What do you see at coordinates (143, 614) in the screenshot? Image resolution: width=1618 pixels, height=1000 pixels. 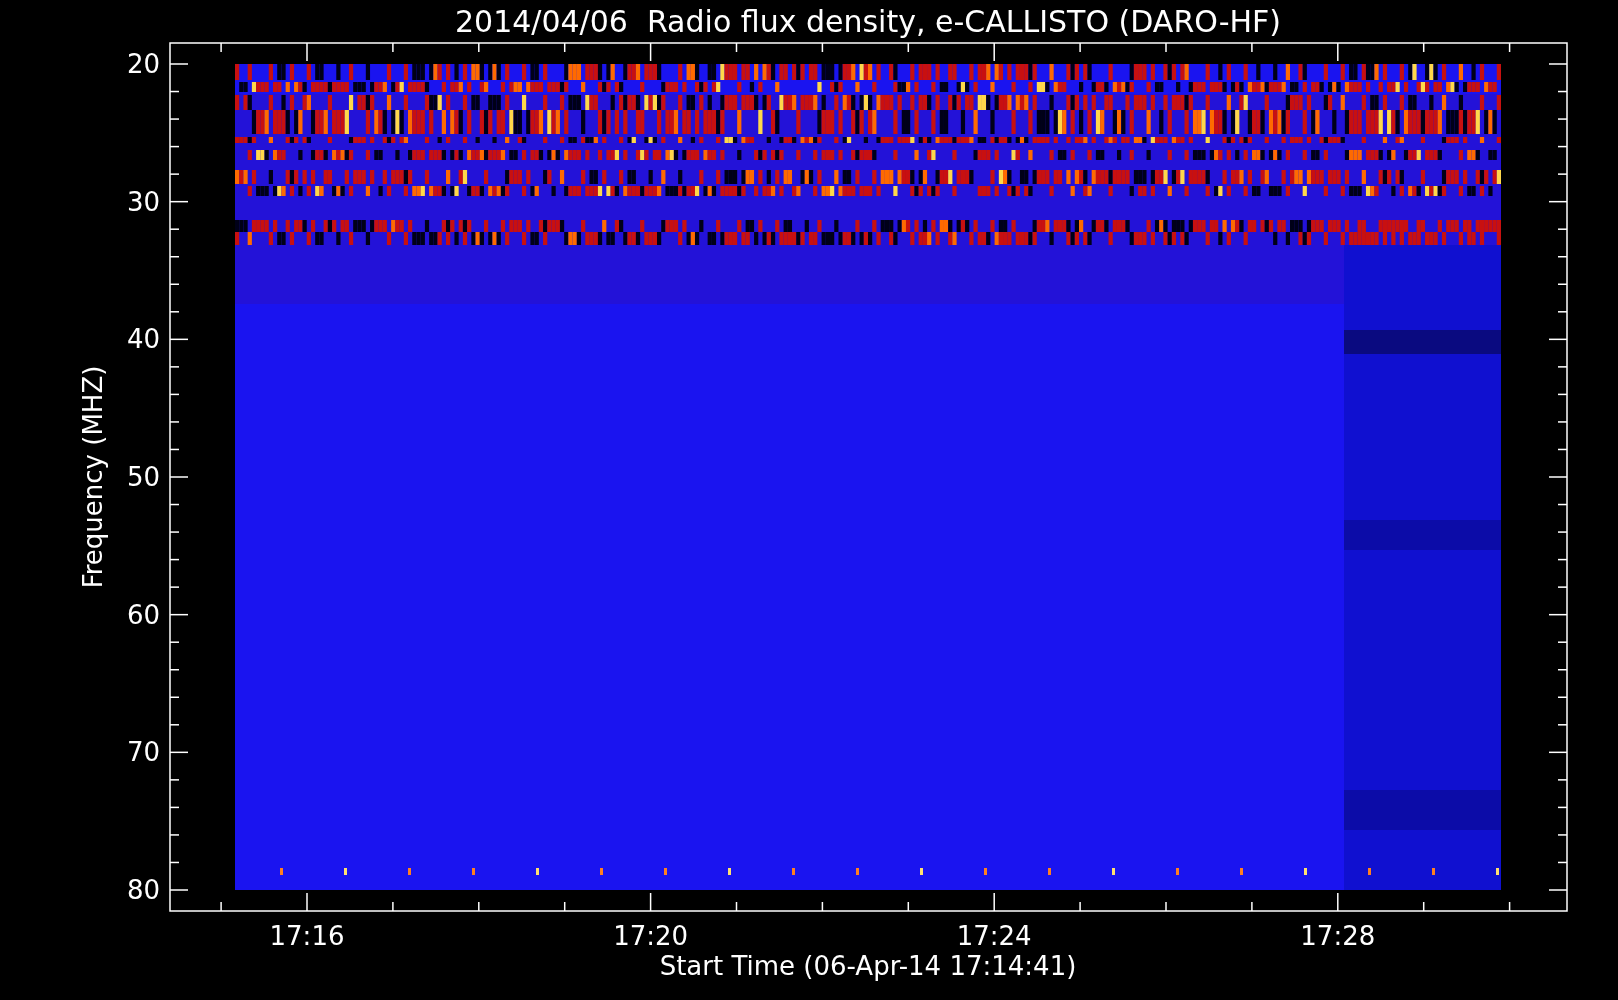 I see `tick-label: 60` at bounding box center [143, 614].